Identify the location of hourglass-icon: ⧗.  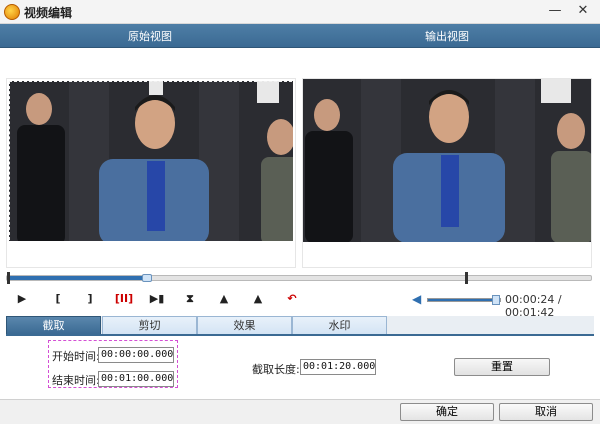
(190, 299).